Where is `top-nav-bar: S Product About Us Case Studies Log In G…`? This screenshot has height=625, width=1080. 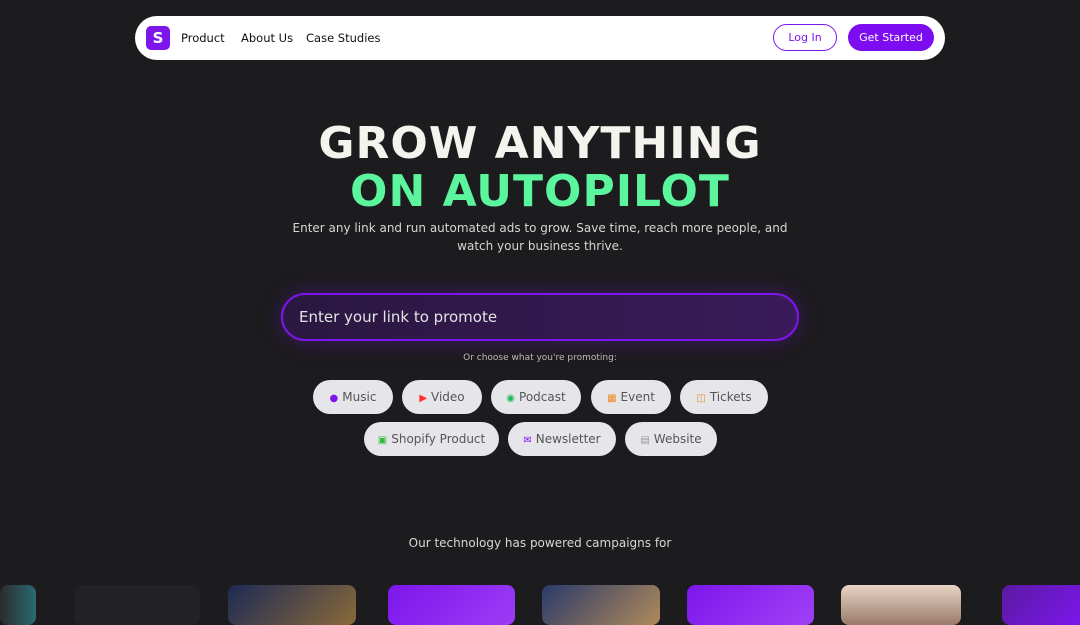
top-nav-bar: S Product About Us Case Studies Log In G… is located at coordinates (540, 38).